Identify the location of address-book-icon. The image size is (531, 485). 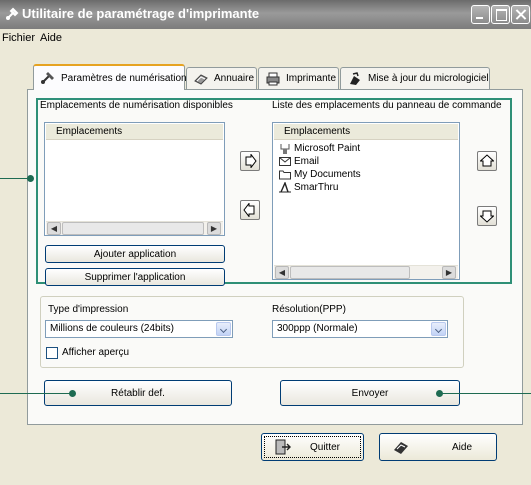
(201, 79).